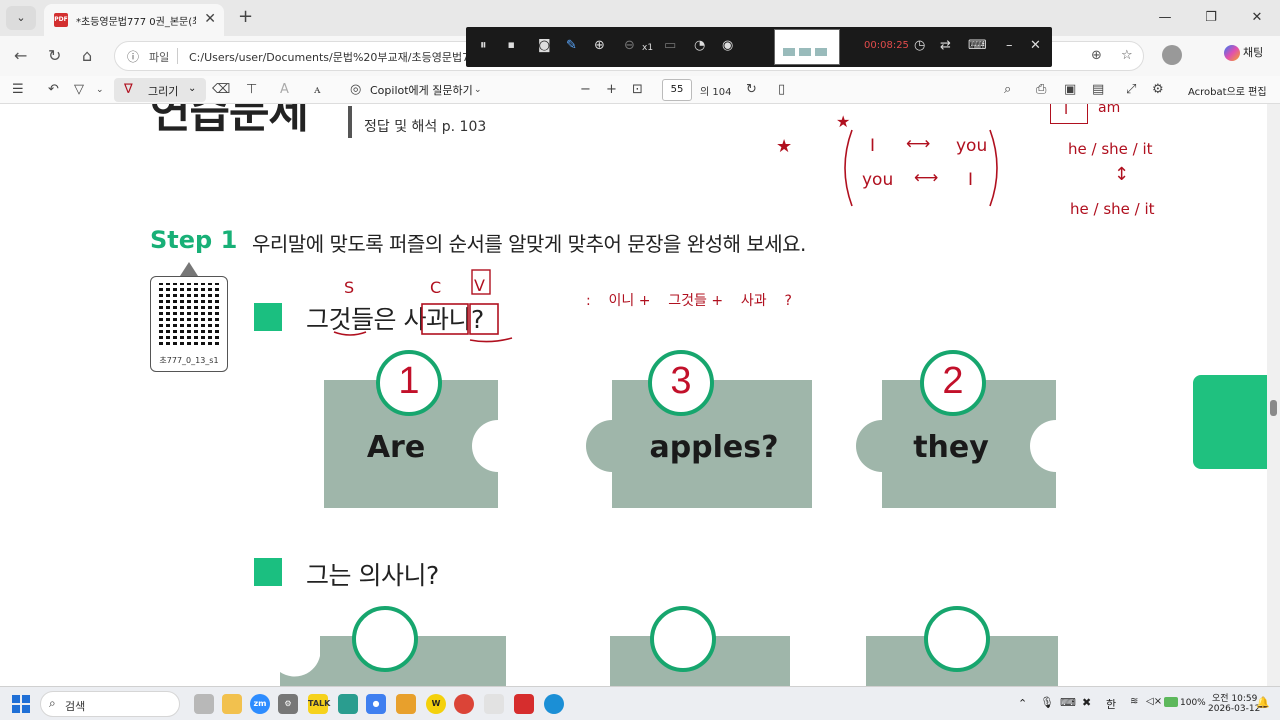 The width and height of the screenshot is (1280, 720). I want to click on read-aloud-icon: A, so click(284, 89).